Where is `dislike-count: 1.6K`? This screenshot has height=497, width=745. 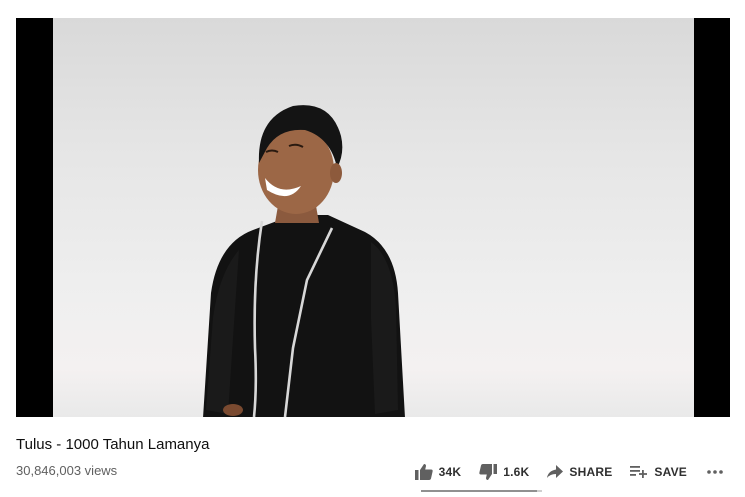
dislike-count: 1.6K is located at coordinates (516, 472).